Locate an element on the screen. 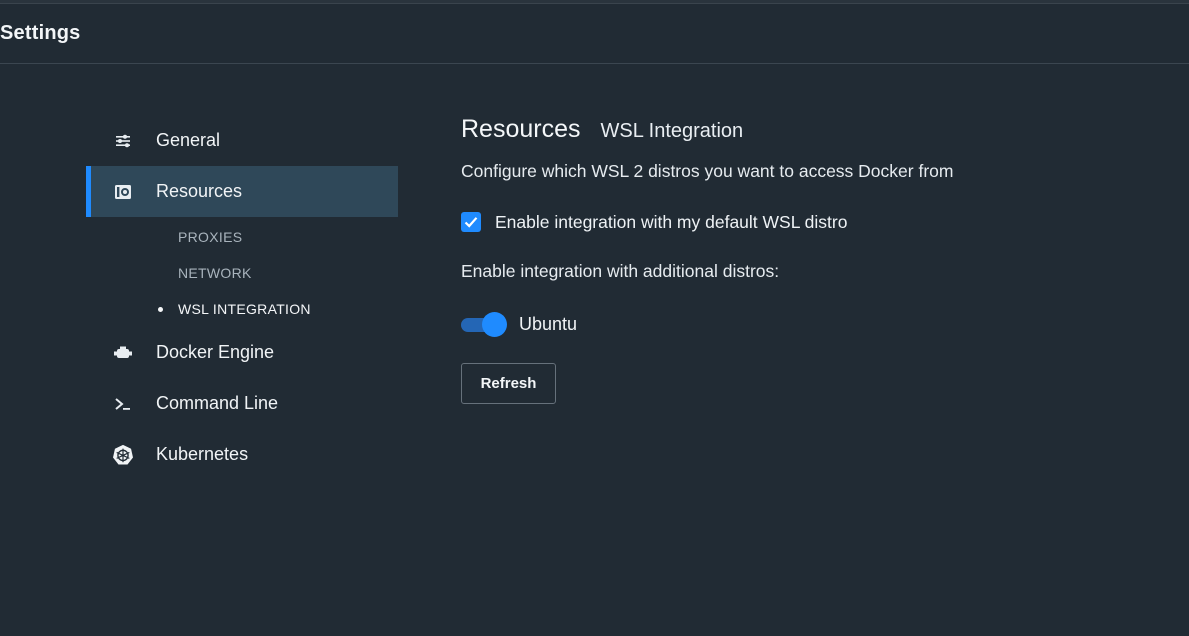  refresh-button: Refresh is located at coordinates (508, 383).